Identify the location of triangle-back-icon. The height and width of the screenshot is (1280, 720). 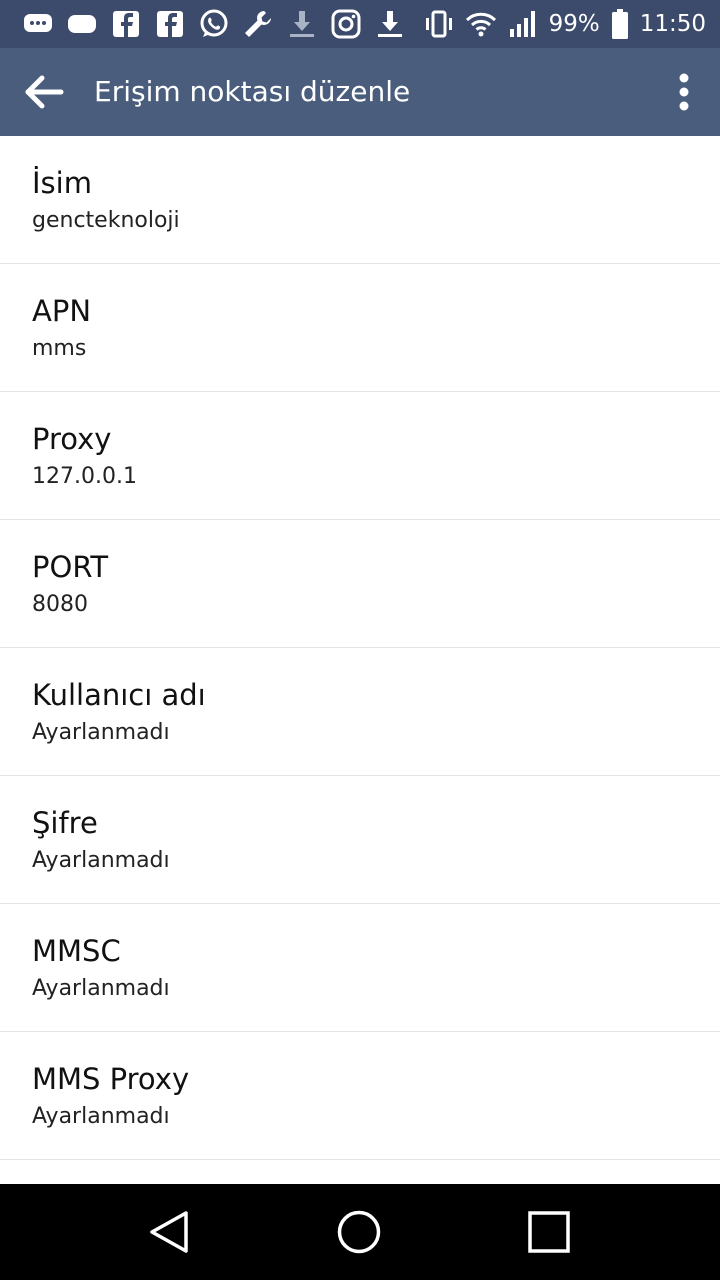
(169, 1232).